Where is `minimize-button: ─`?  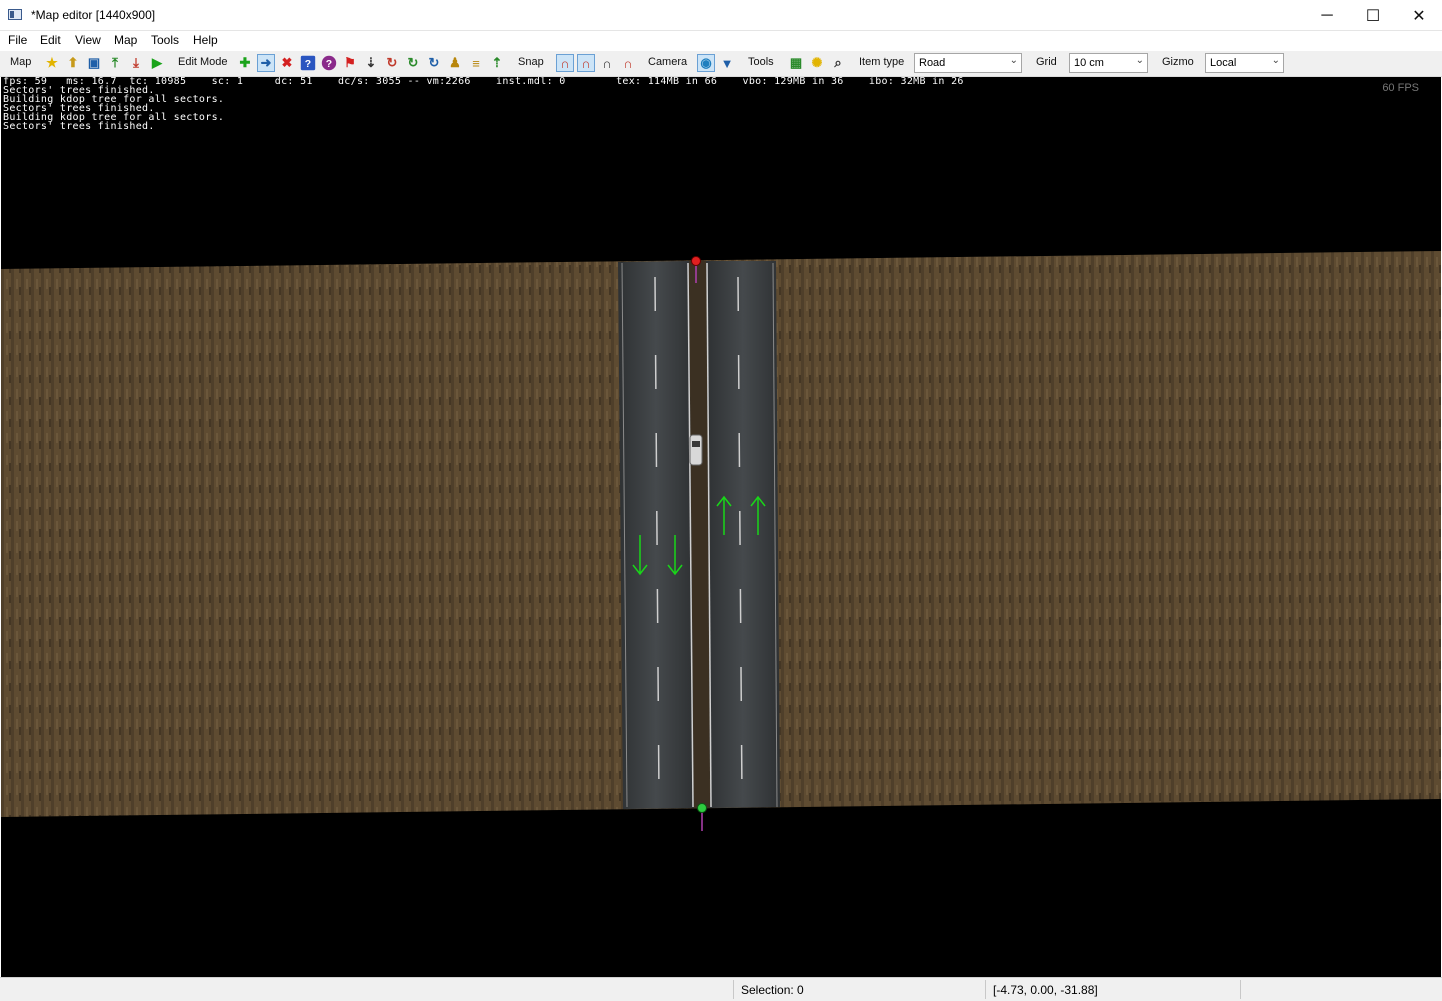
minimize-button: ─ is located at coordinates (1327, 15).